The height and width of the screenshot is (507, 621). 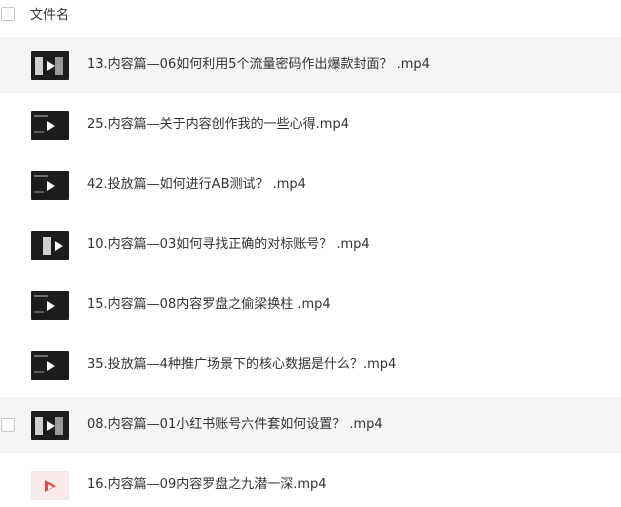 I want to click on file-name: 25.内容篇—关于内容创作我的一些心得.mp4, so click(x=218, y=125).